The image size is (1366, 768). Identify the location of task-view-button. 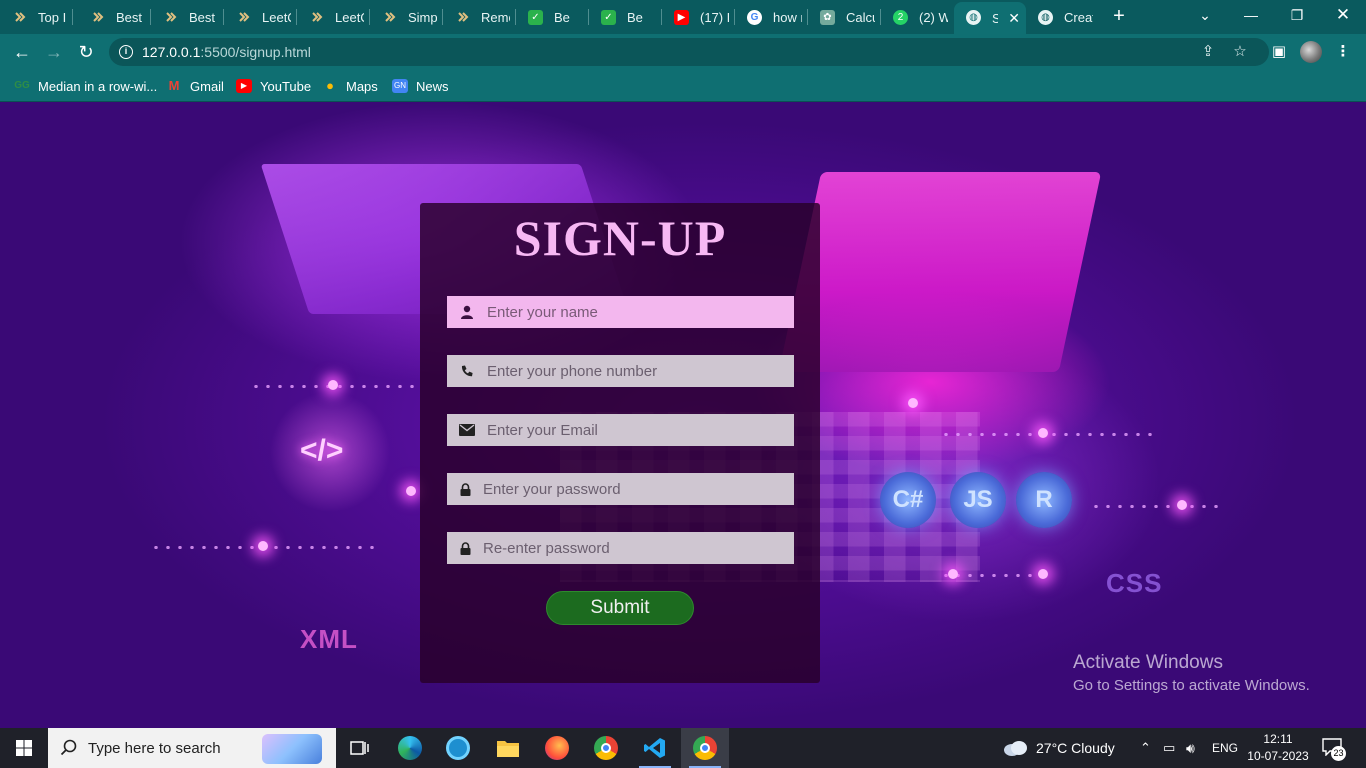
(360, 748).